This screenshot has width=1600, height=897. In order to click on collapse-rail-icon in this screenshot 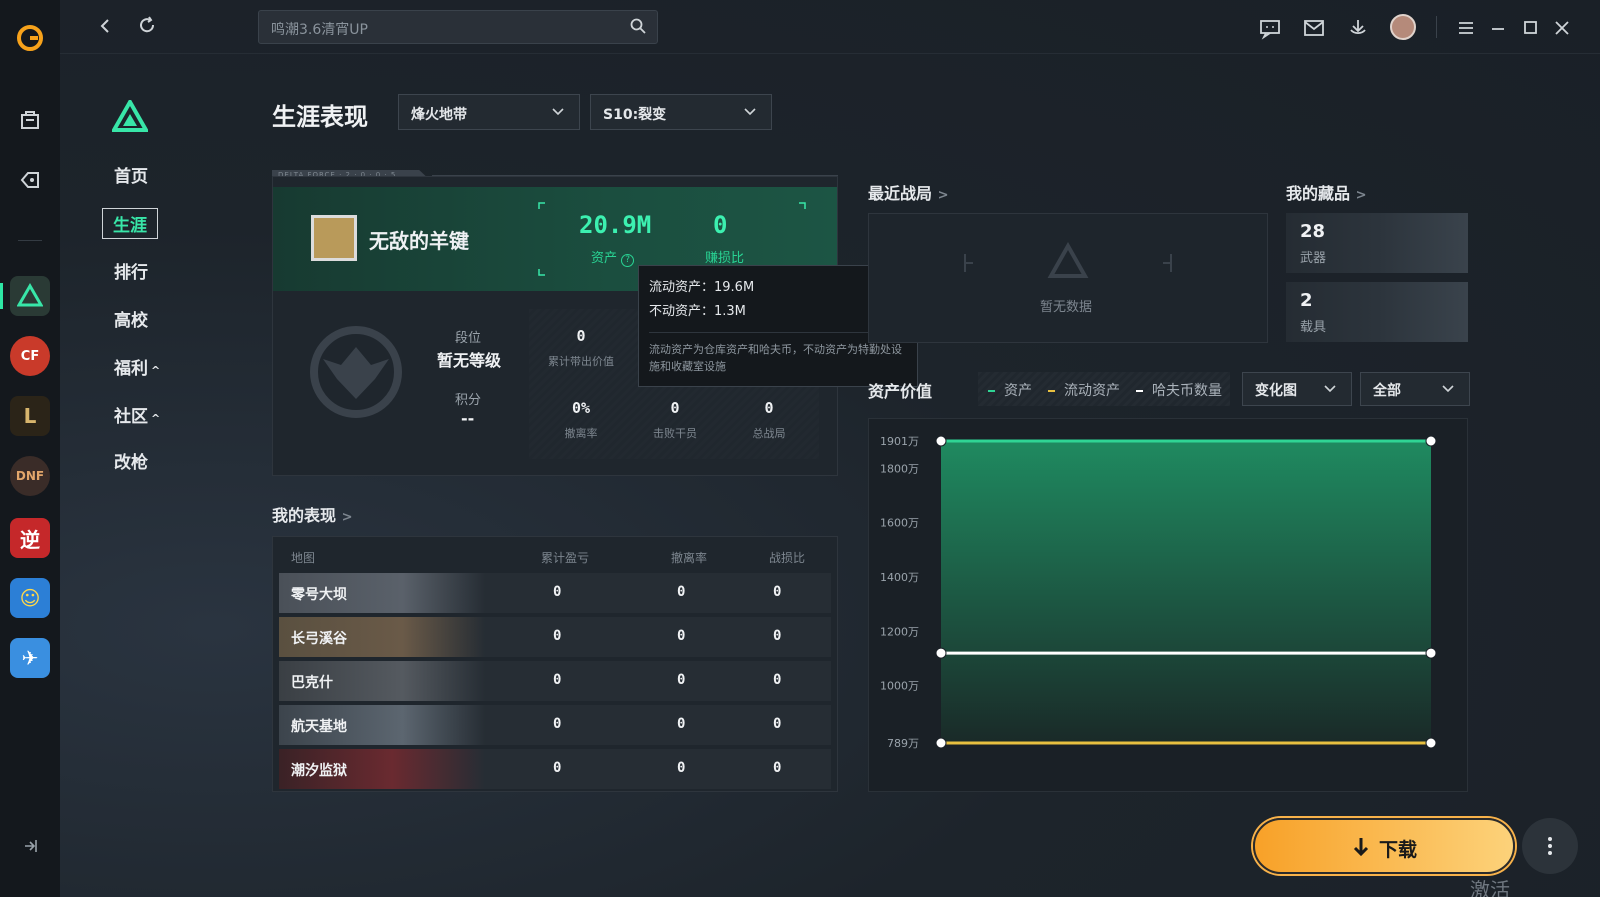, I will do `click(30, 846)`.